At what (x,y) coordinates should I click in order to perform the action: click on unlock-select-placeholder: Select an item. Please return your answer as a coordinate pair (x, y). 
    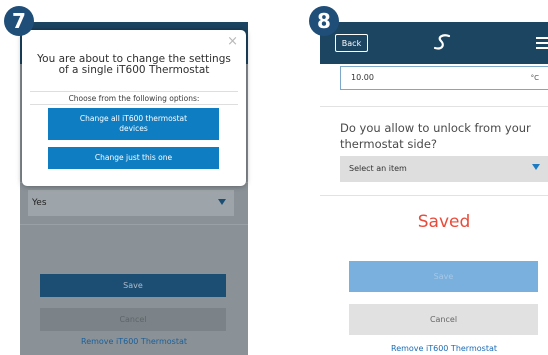
    Looking at the image, I should click on (378, 168).